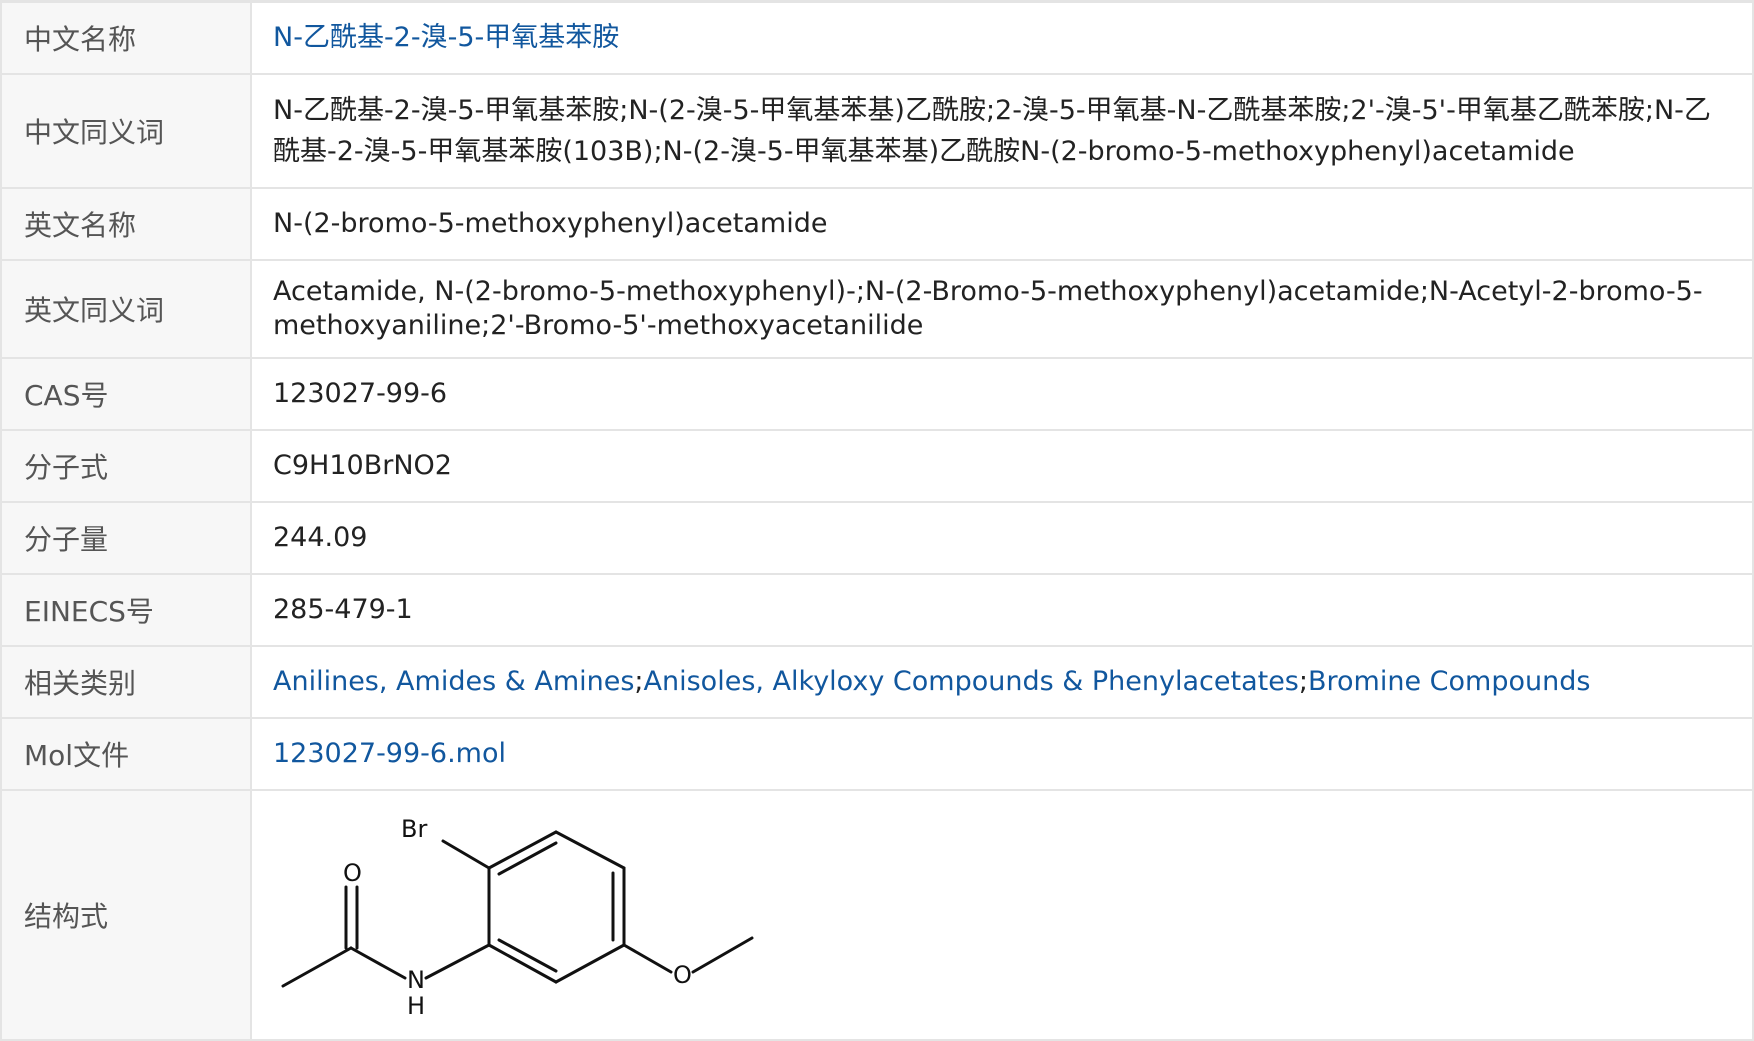 Image resolution: width=1754 pixels, height=1041 pixels. What do you see at coordinates (126, 609) in the screenshot?
I see `einecs-label: EINECS号` at bounding box center [126, 609].